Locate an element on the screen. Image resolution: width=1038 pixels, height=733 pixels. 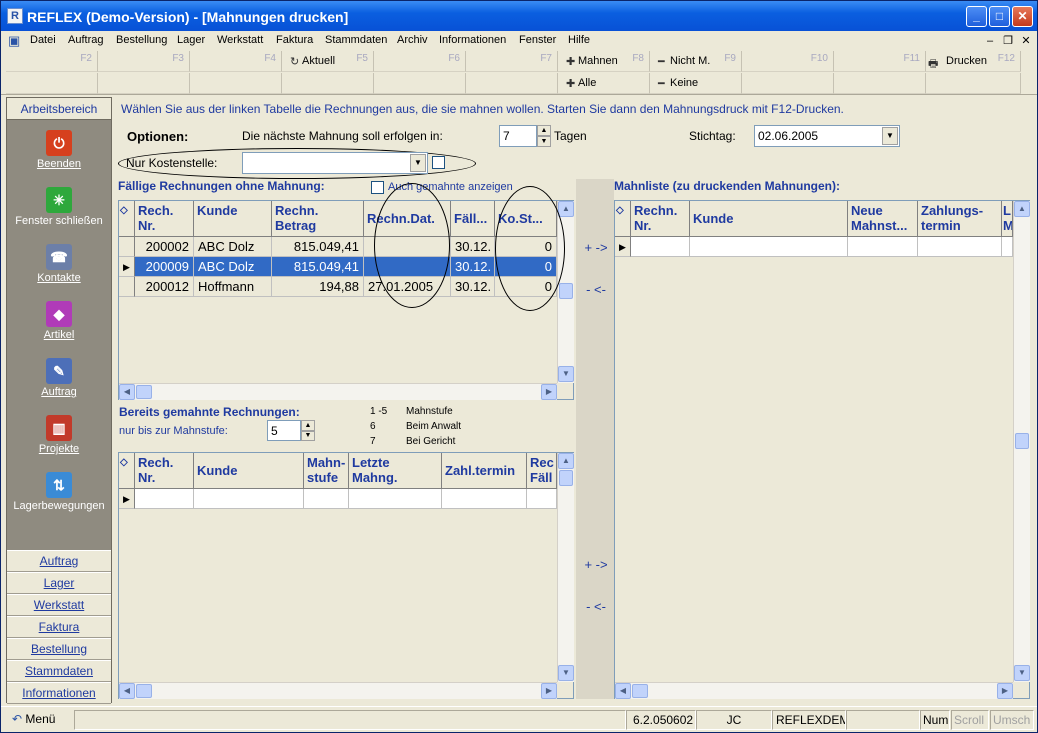
nicht-mahnen-button: ━ Nicht M. F9 is located at coordinates (696, 61).